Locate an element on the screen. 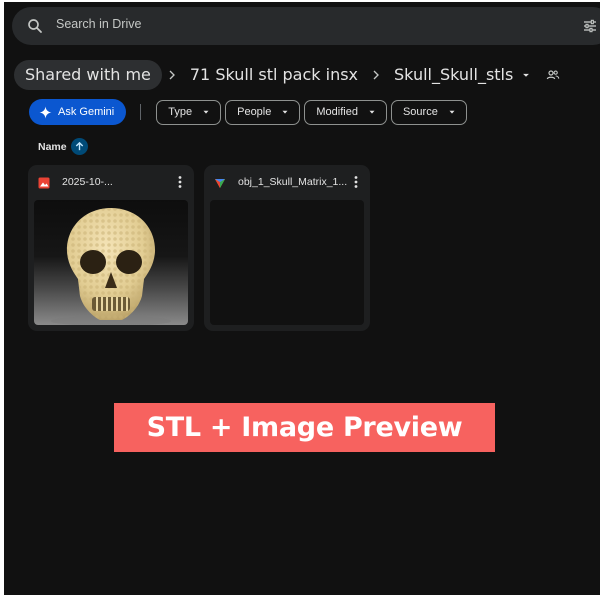 The image size is (600, 600). search-bar: Search in Drive is located at coordinates (306, 26).